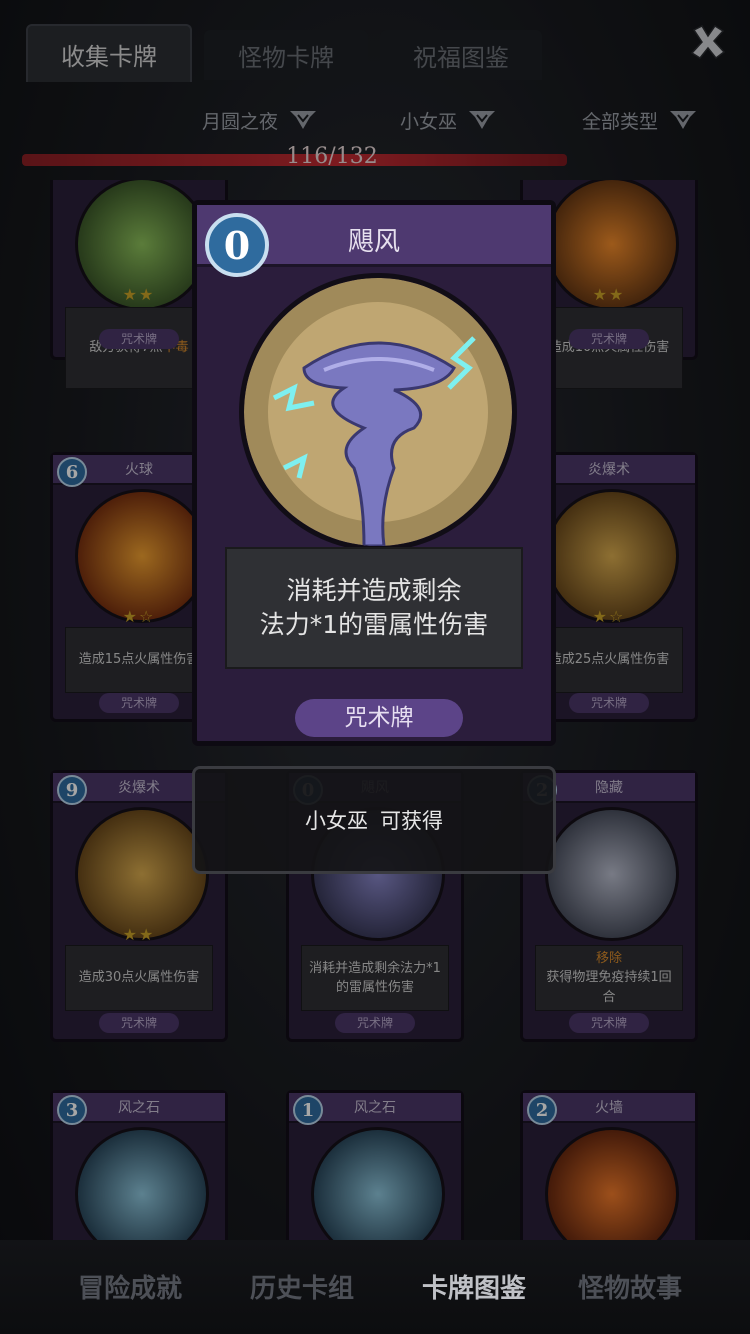 Image resolution: width=750 pixels, height=1334 pixels. I want to click on tab-blessings: 祝福图鉴, so click(461, 55).